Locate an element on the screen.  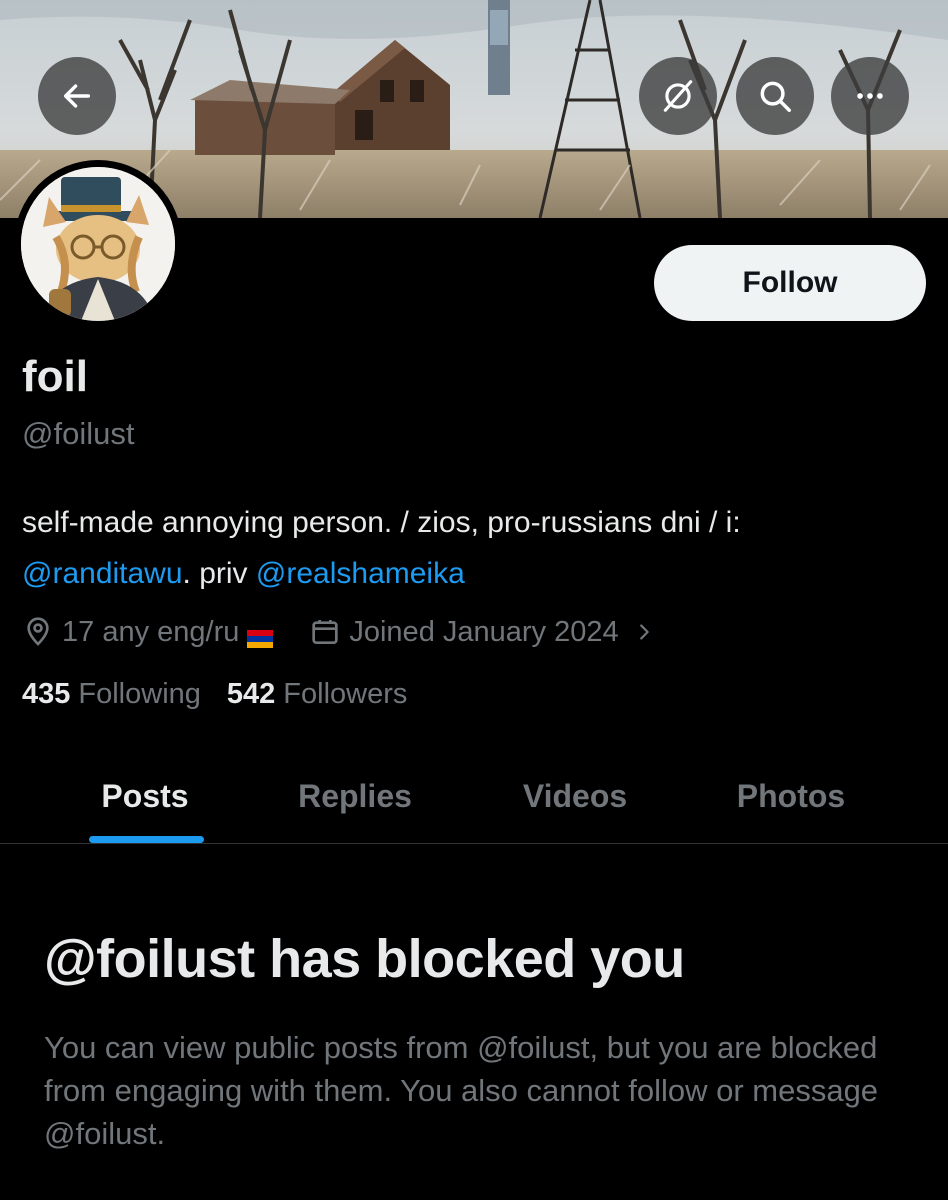
search-icon is located at coordinates (775, 96).